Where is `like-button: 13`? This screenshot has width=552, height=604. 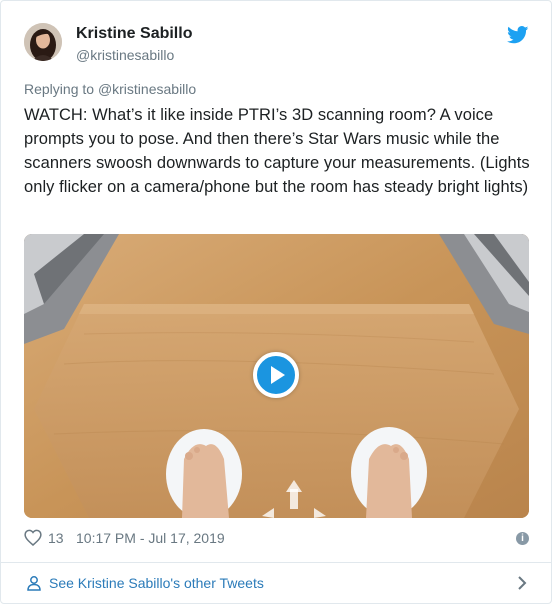
like-button: 13 is located at coordinates (44, 537).